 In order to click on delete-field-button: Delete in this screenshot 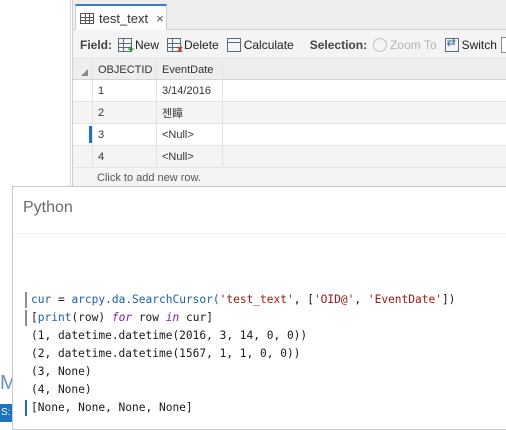, I will do `click(193, 46)`.